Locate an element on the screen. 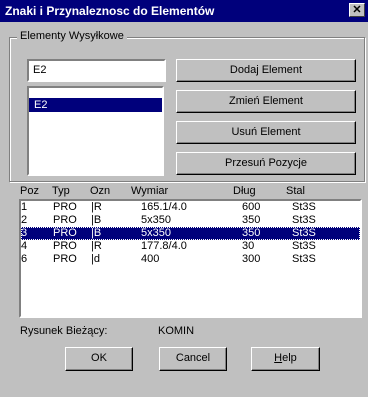  column-header-stal: Stal is located at coordinates (295, 191).